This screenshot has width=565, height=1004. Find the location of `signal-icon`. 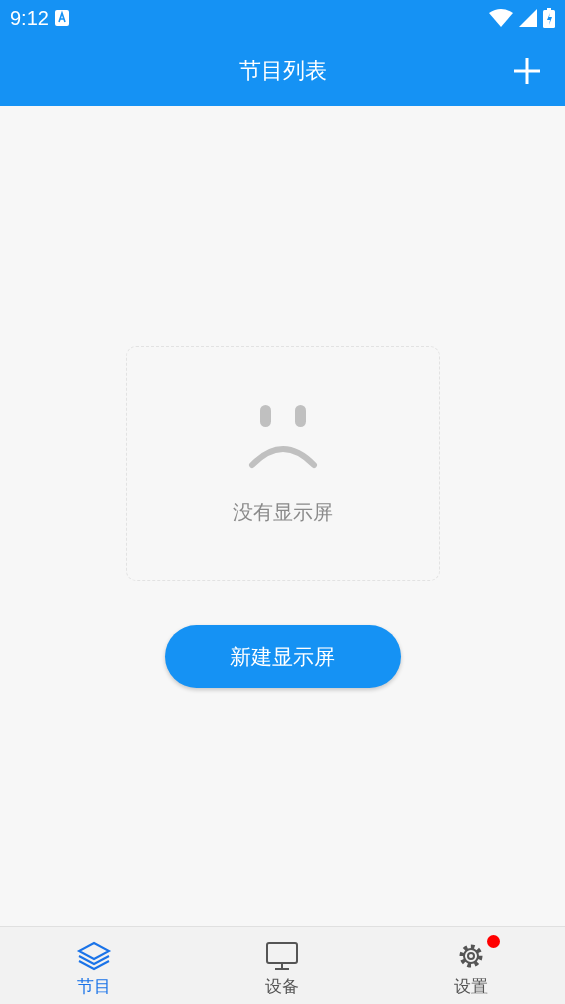

signal-icon is located at coordinates (528, 18).